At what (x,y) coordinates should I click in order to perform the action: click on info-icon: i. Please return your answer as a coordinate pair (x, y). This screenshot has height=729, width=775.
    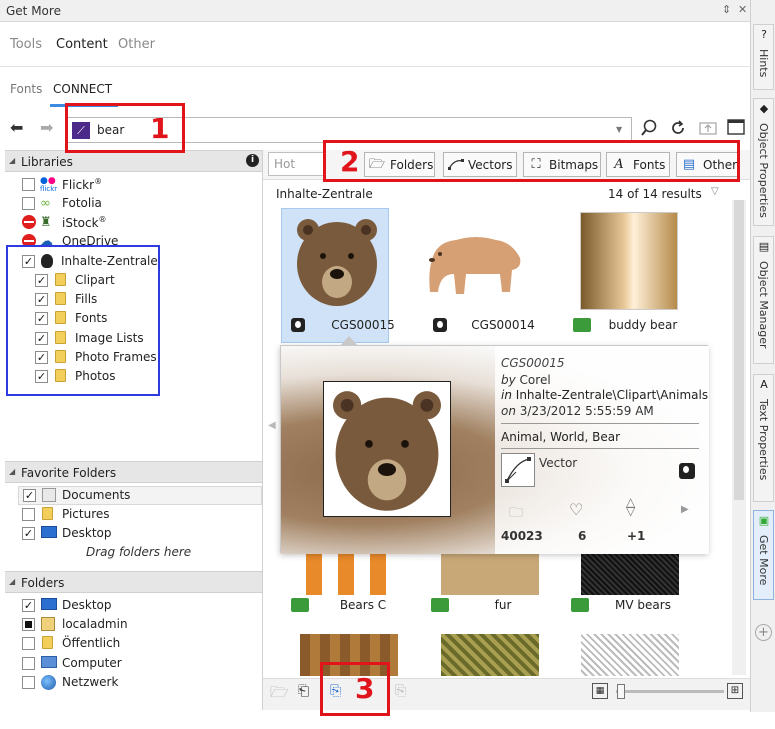
    Looking at the image, I should click on (252, 160).